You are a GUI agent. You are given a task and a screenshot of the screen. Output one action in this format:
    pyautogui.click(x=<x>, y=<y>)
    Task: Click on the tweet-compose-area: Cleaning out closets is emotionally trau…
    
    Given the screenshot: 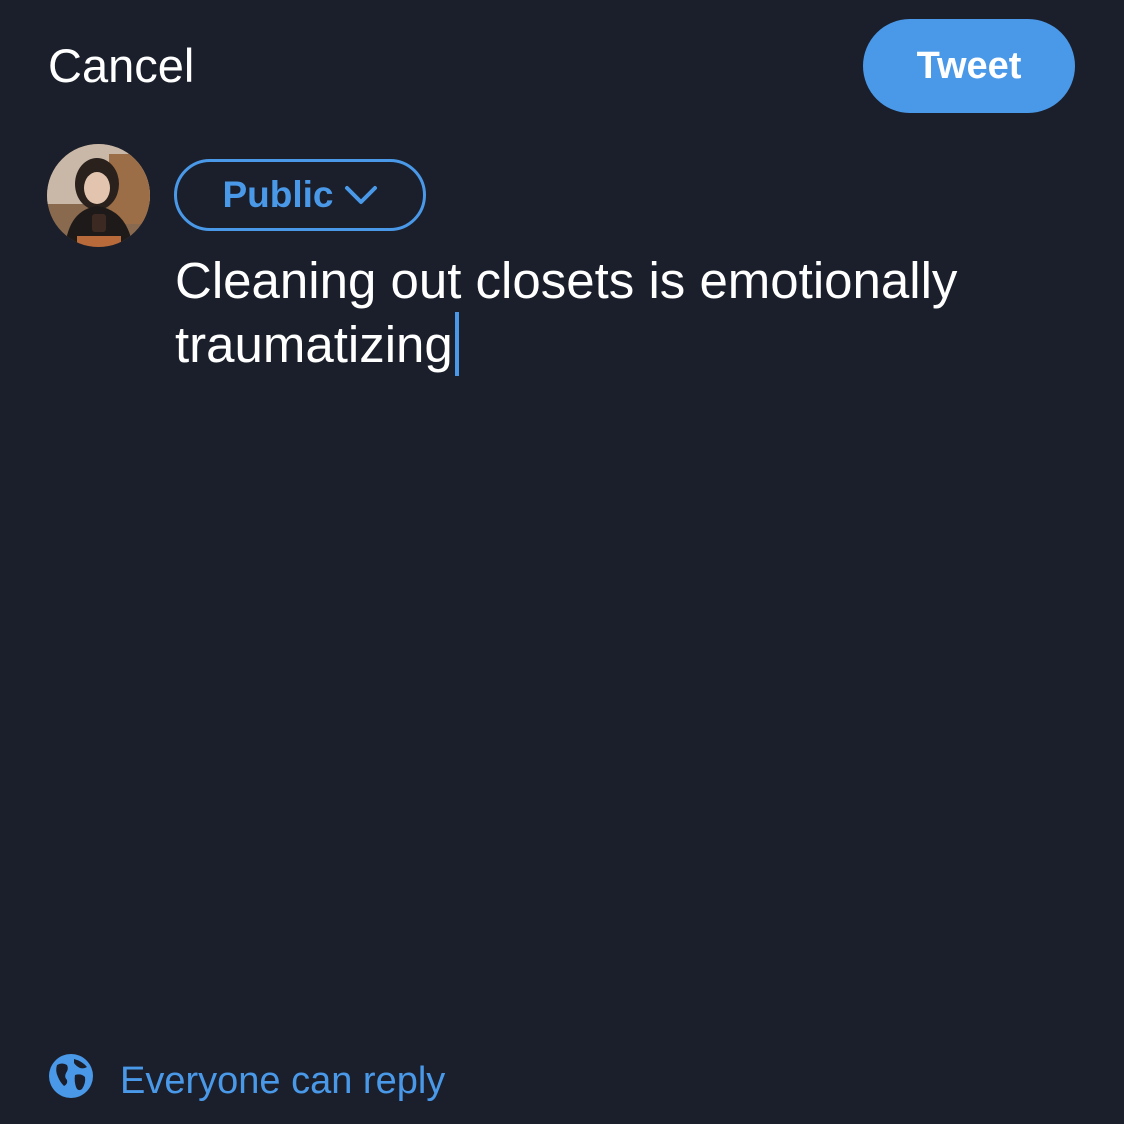 What is the action you would take?
    pyautogui.click(x=625, y=313)
    